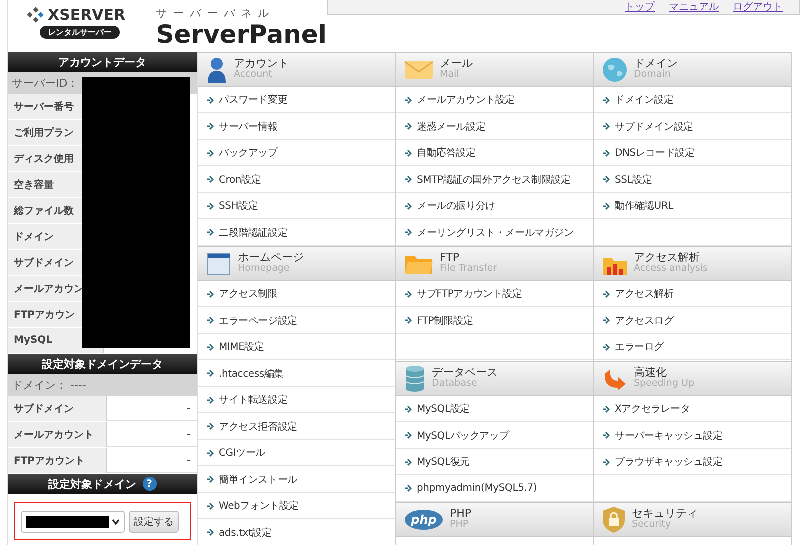 The width and height of the screenshot is (800, 545). Describe the element at coordinates (259, 506) in the screenshot. I see `menu-link: Webフォント設定` at that location.